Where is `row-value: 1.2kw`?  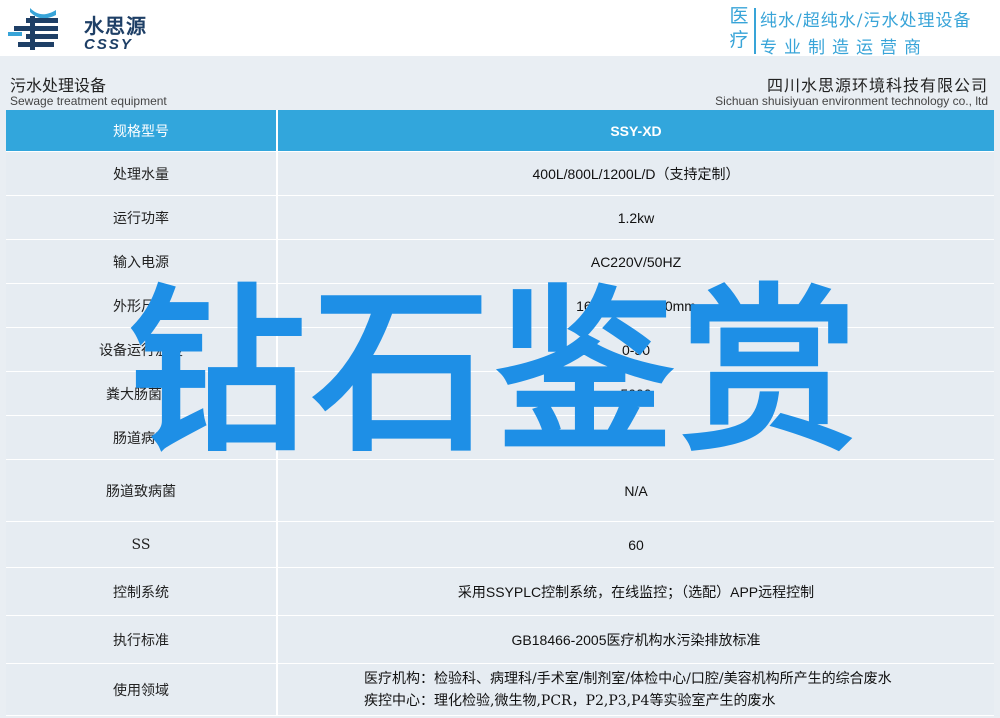
row-value: 1.2kw is located at coordinates (636, 217).